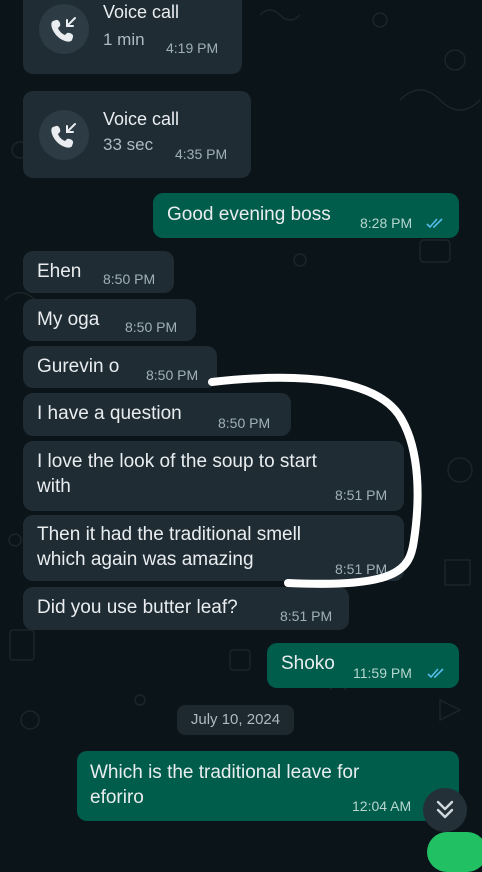 This screenshot has width=482, height=872. I want to click on scroll-to-bottom-button, so click(445, 810).